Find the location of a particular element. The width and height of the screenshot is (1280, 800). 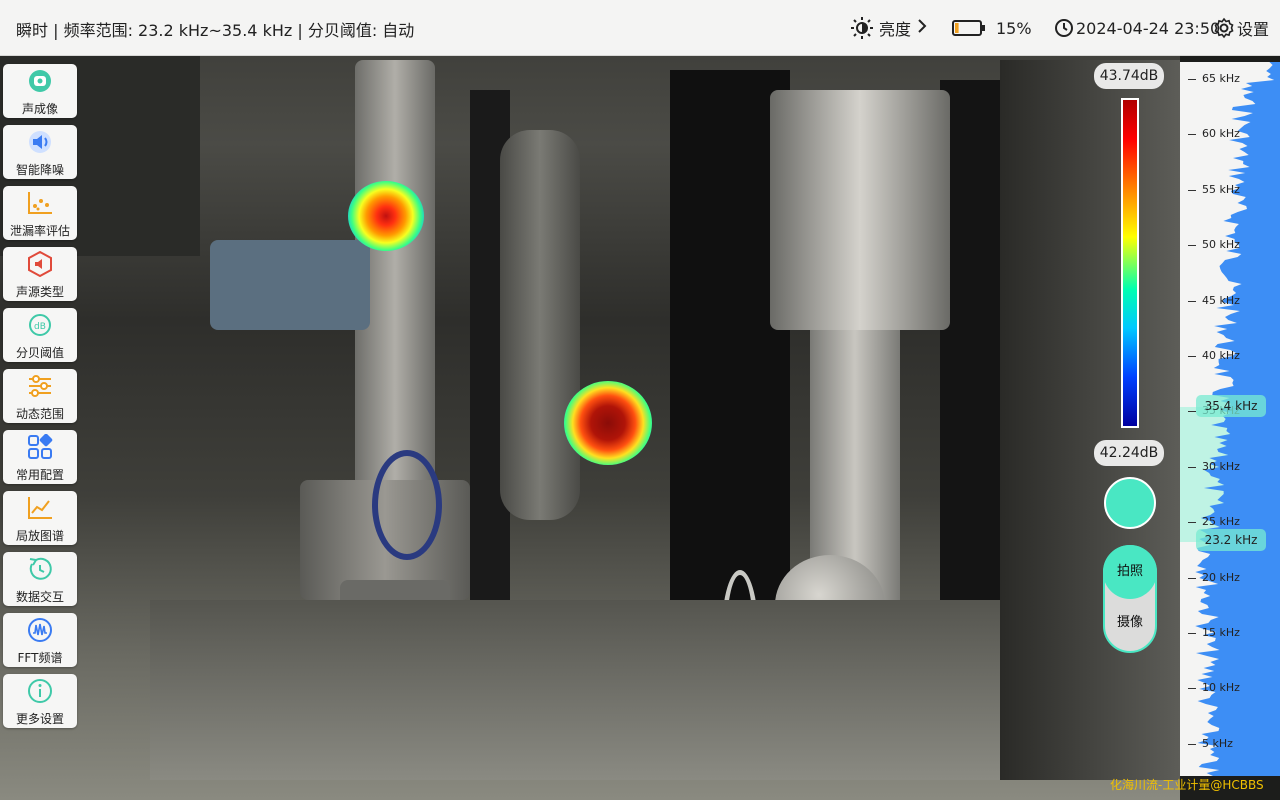

battery-percent: 15% is located at coordinates (1014, 28).